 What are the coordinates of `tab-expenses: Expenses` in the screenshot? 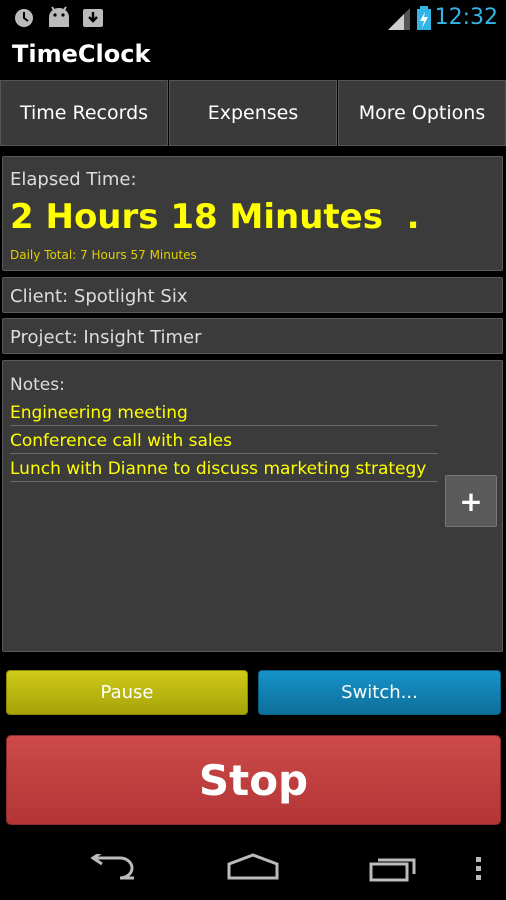 It's located at (253, 113).